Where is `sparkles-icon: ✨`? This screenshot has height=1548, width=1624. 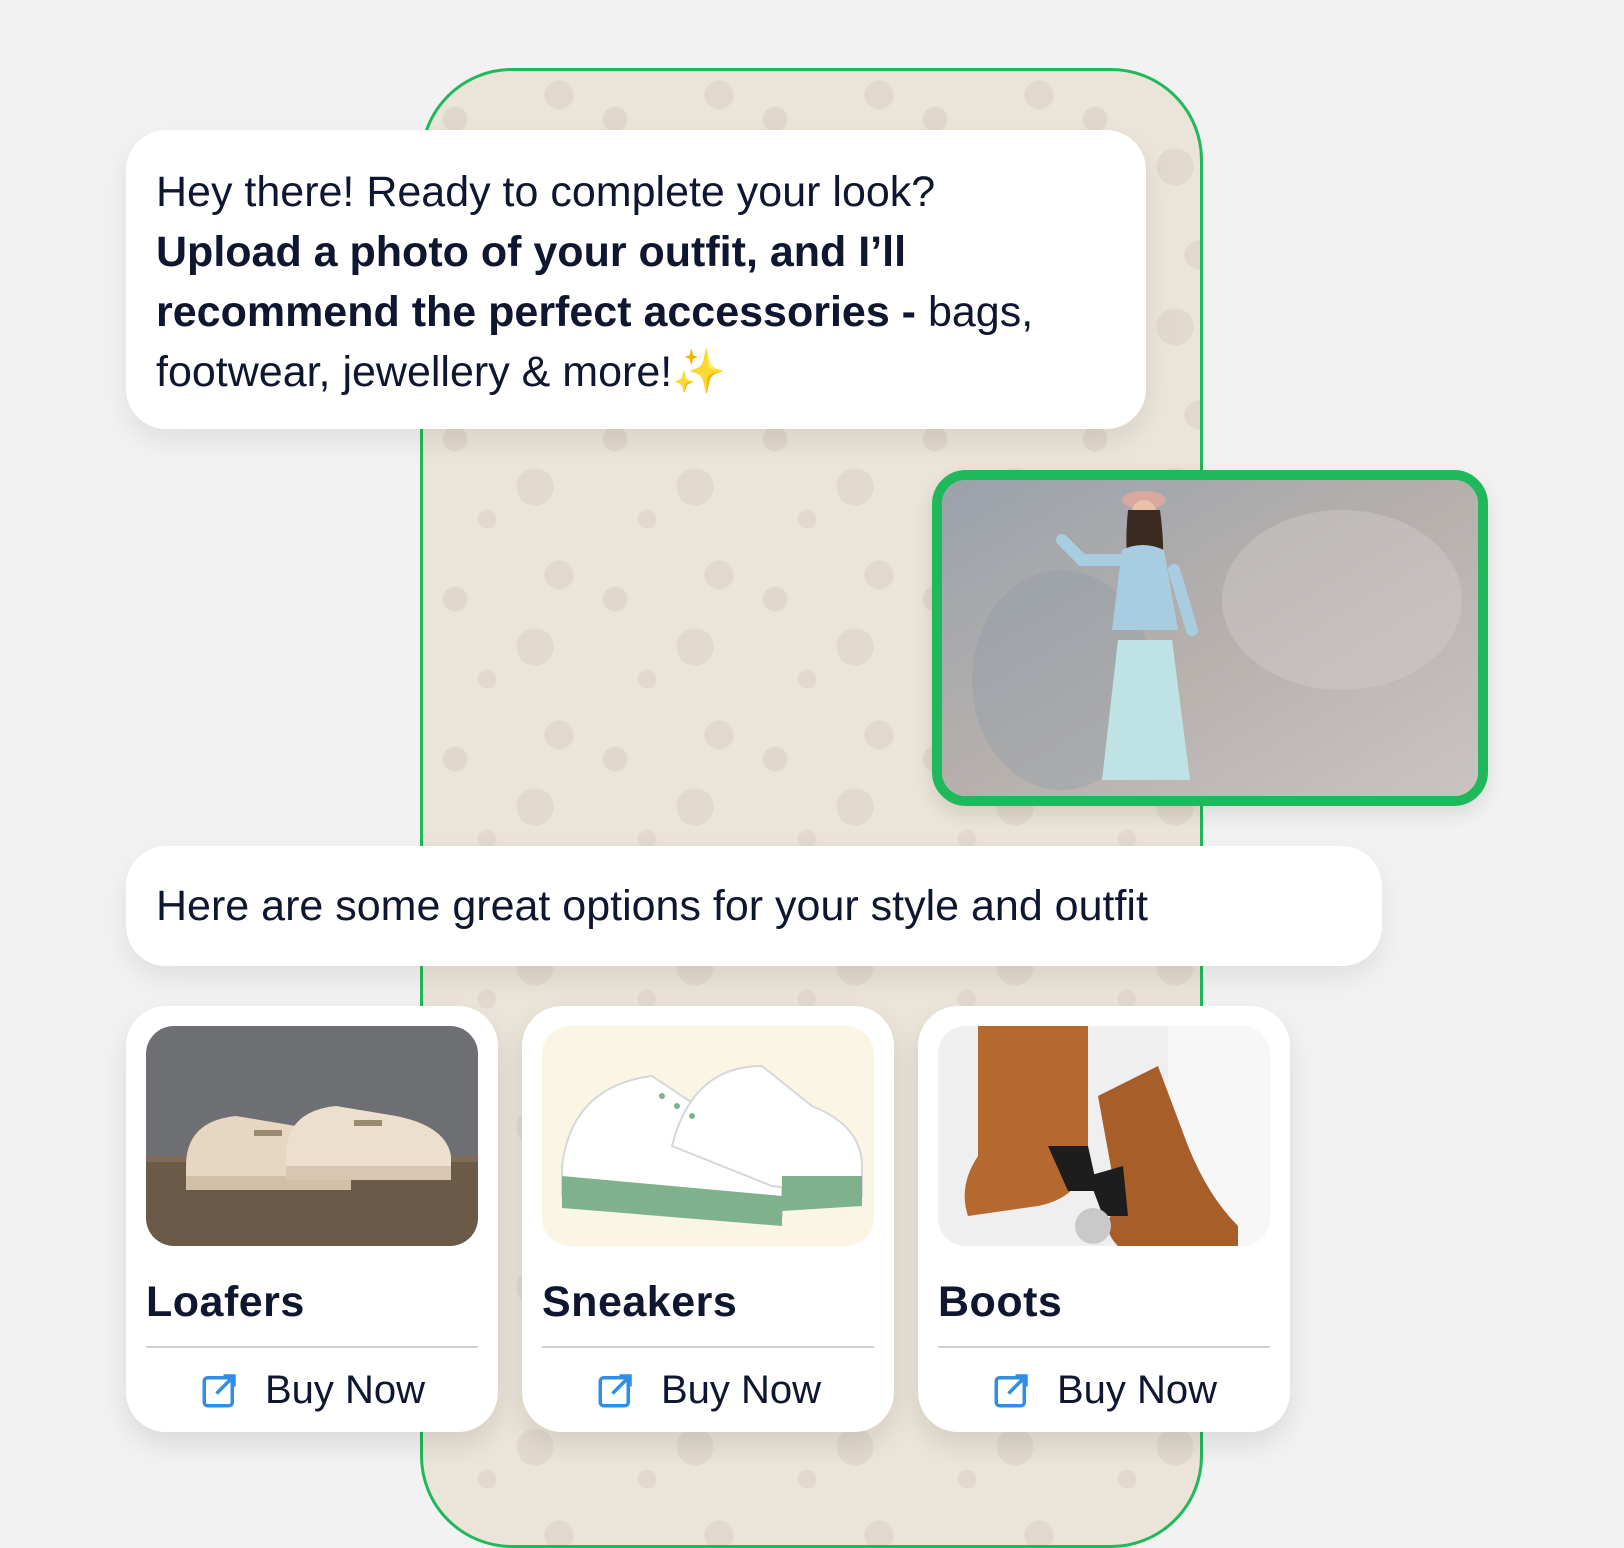 sparkles-icon: ✨ is located at coordinates (699, 372).